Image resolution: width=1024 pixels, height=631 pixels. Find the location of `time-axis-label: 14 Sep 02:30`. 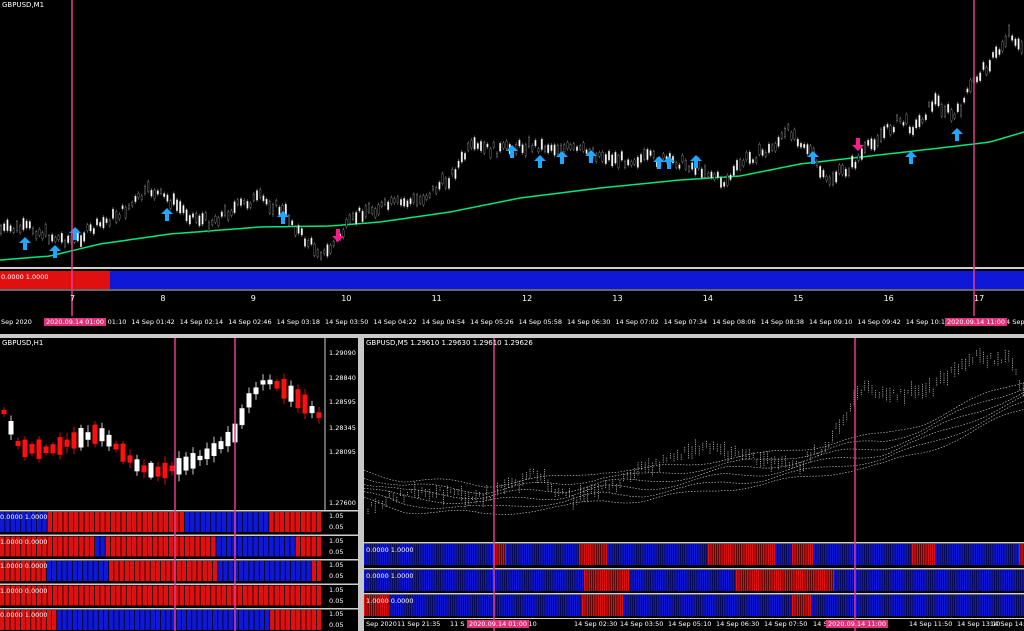

time-axis-label: 14 Sep 02:30 is located at coordinates (596, 624).